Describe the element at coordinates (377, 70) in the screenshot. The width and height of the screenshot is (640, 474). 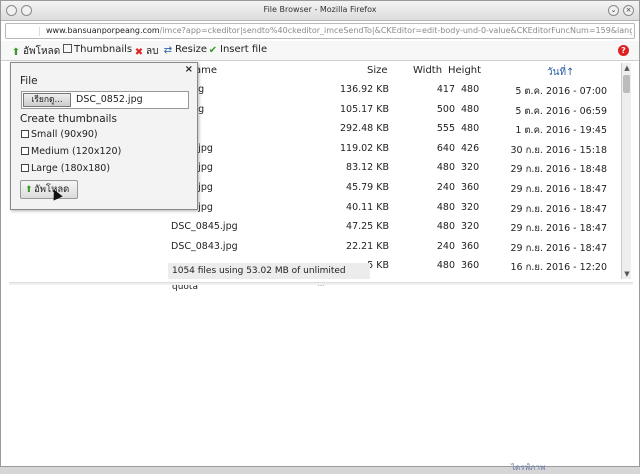
I see `column-size: Size` at that location.